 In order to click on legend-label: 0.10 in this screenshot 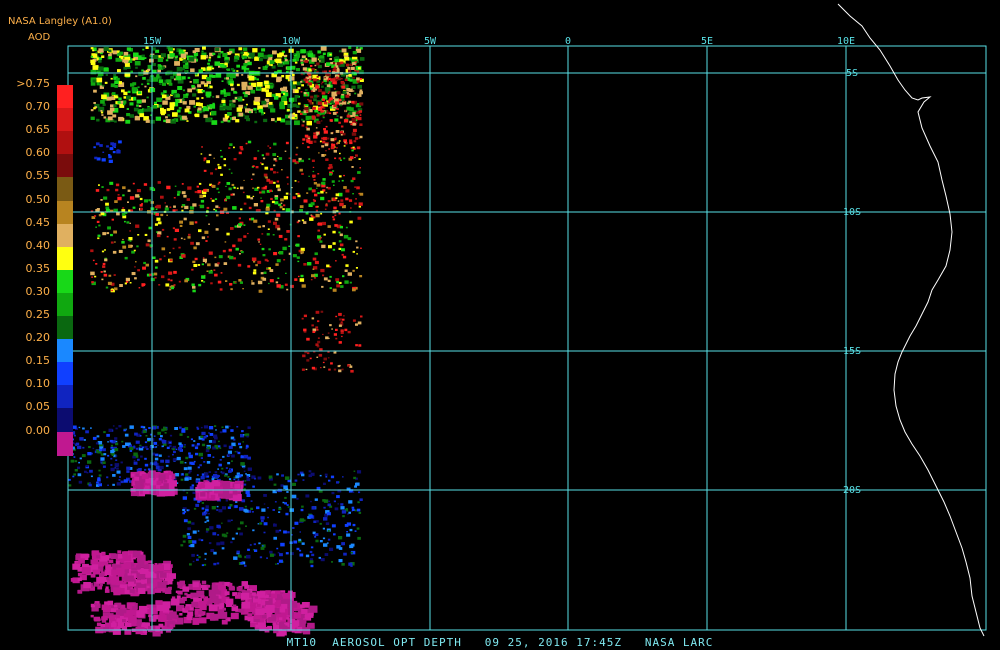, I will do `click(38, 384)`.